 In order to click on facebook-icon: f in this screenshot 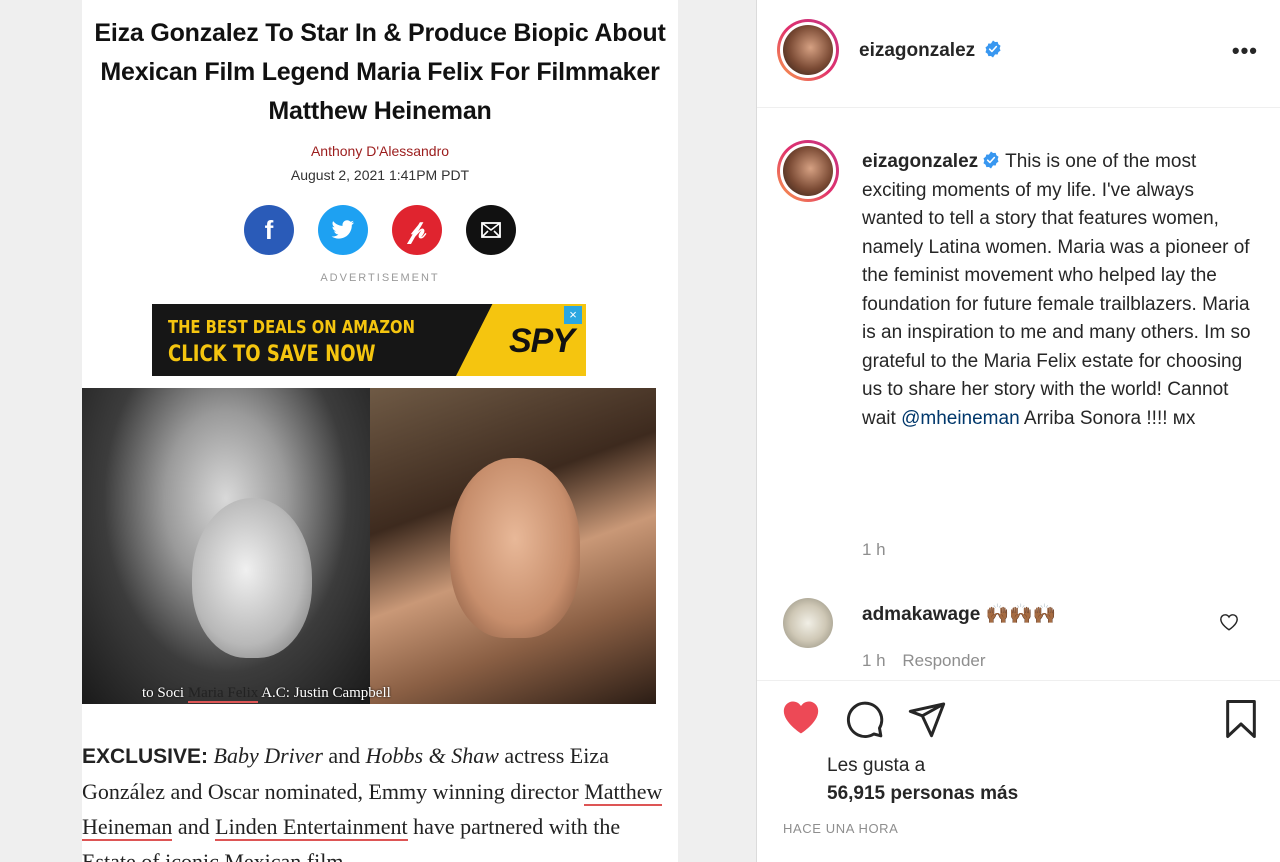, I will do `click(269, 230)`.